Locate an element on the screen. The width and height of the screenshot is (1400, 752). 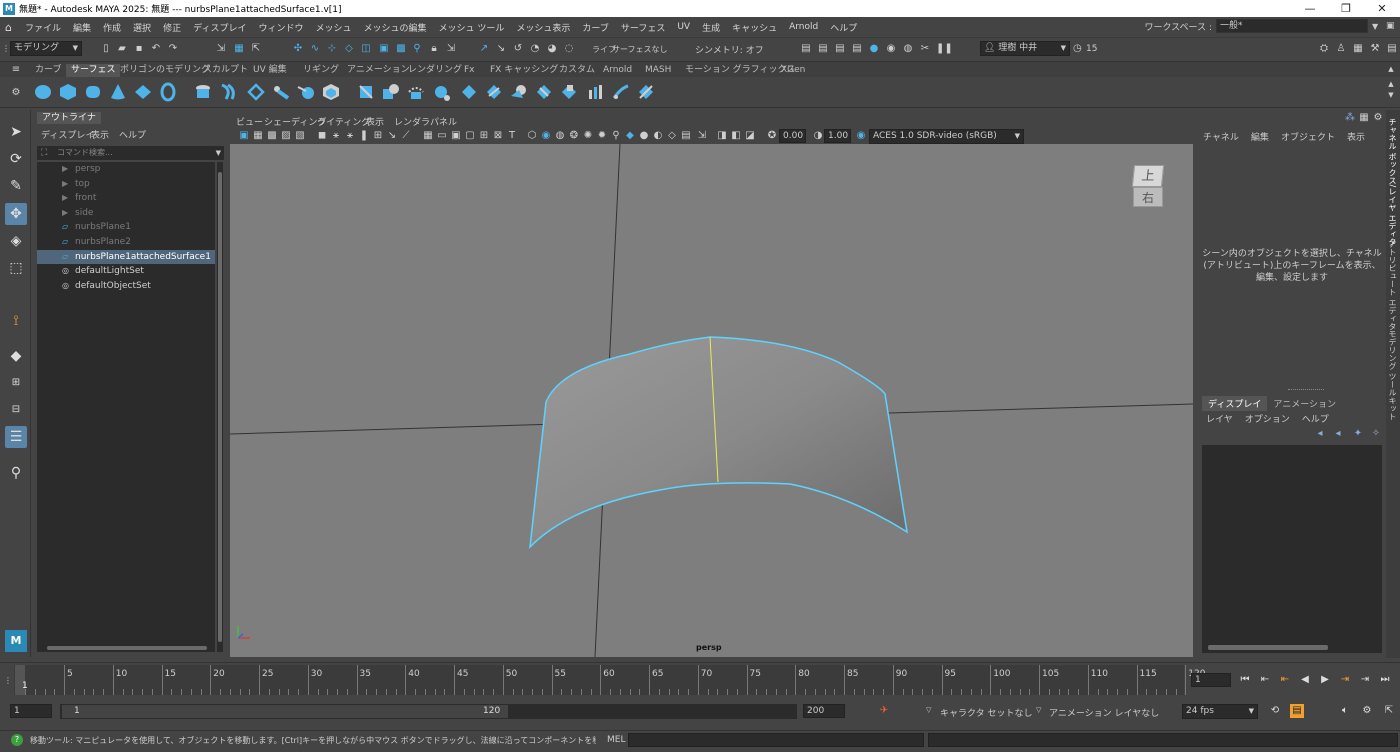
layer-menu-help: ヘルプ is located at coordinates (1315, 418).